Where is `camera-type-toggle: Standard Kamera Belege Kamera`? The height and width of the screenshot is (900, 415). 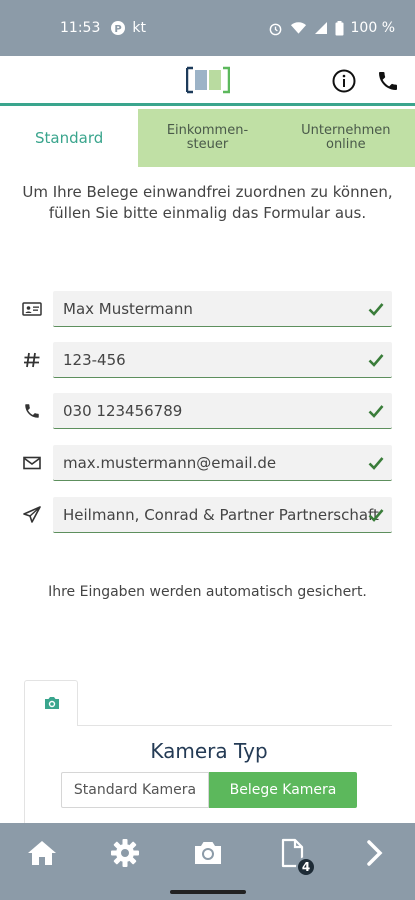 camera-type-toggle: Standard Kamera Belege Kamera is located at coordinates (209, 790).